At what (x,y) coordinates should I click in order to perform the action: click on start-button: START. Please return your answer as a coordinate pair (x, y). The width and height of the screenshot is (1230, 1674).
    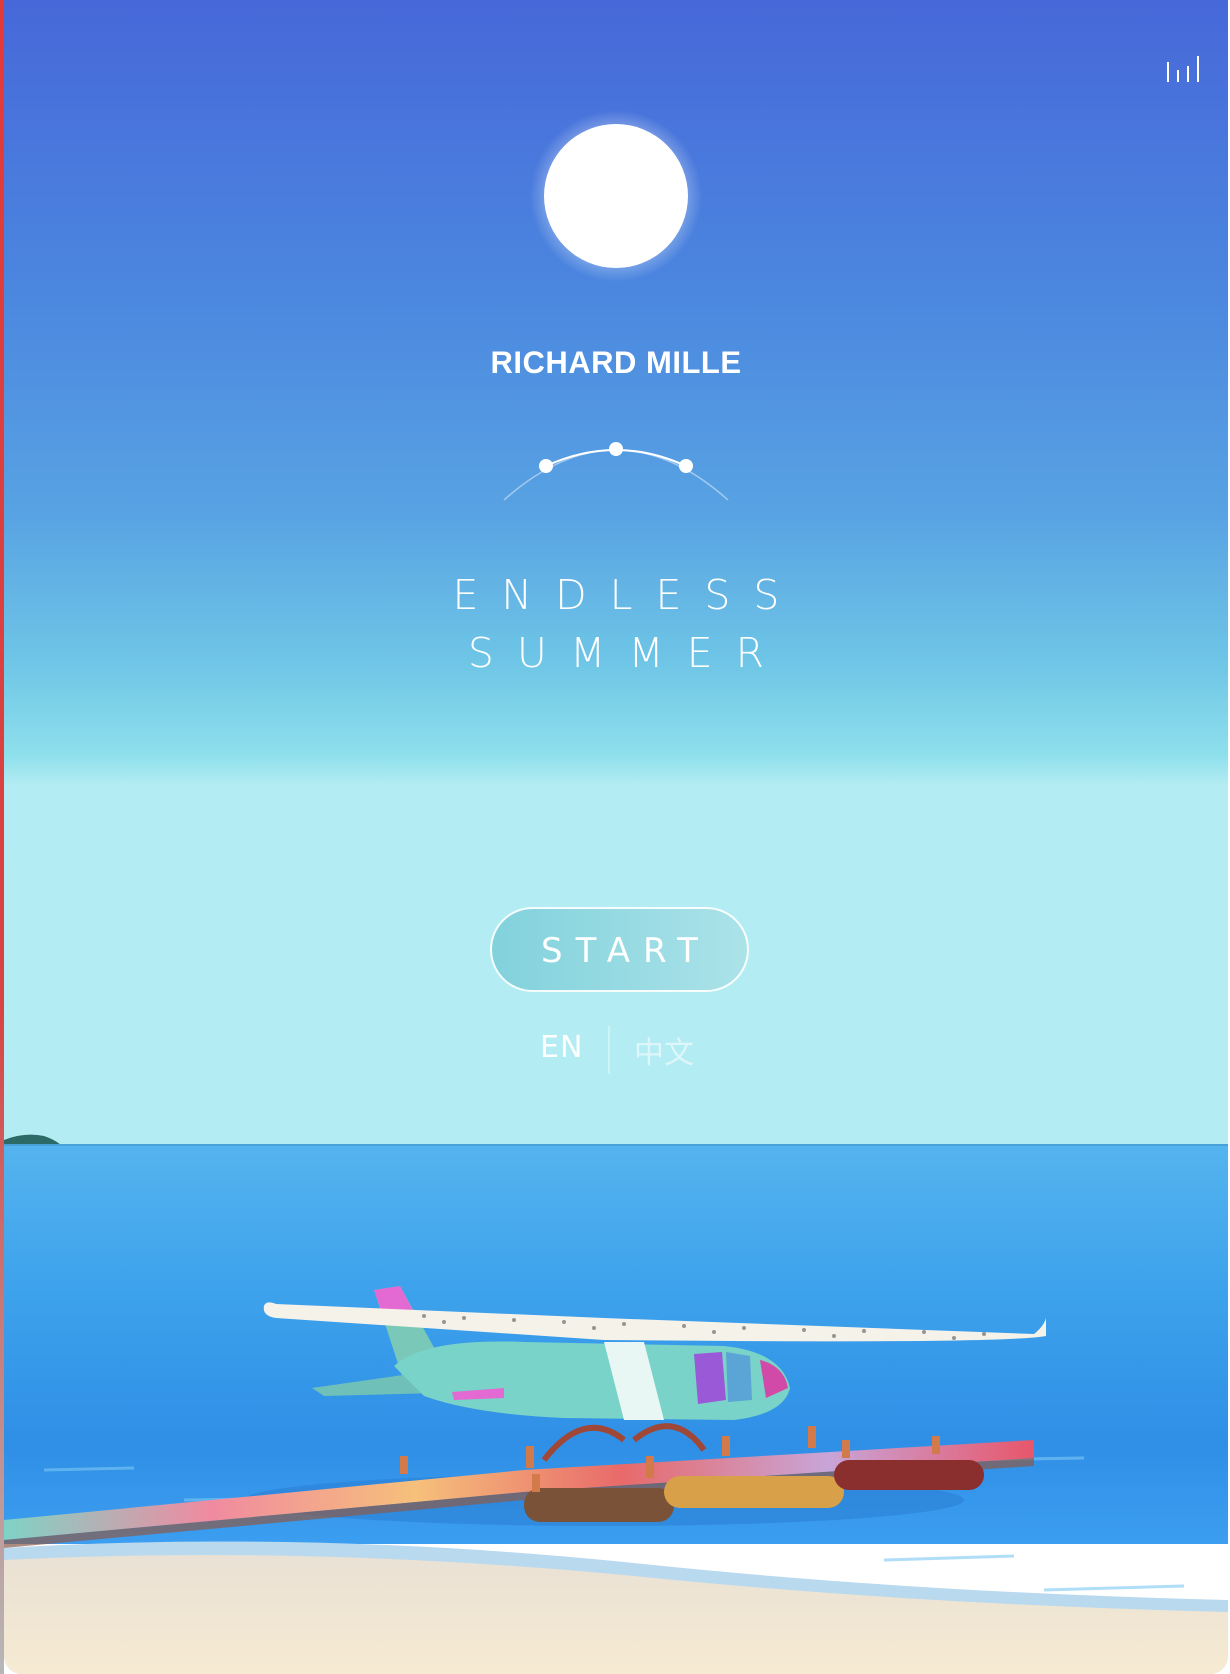
    Looking at the image, I should click on (619, 949).